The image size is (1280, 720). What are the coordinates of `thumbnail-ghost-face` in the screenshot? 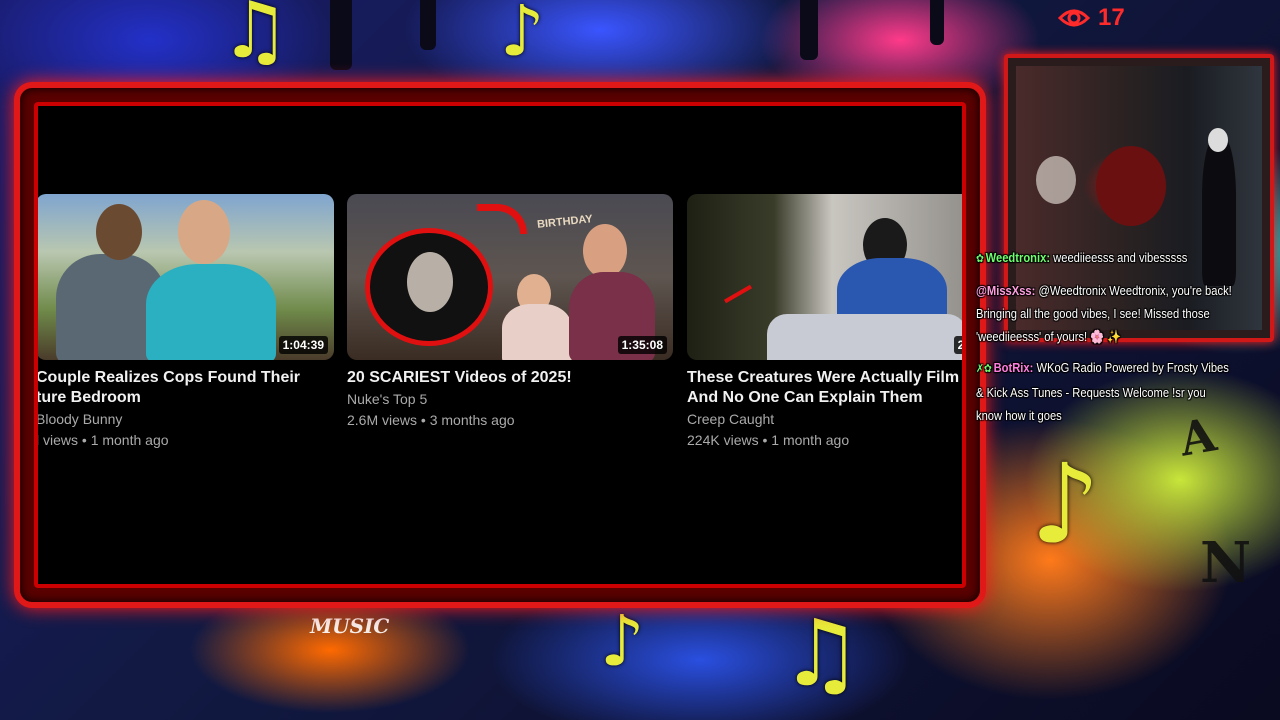 It's located at (430, 282).